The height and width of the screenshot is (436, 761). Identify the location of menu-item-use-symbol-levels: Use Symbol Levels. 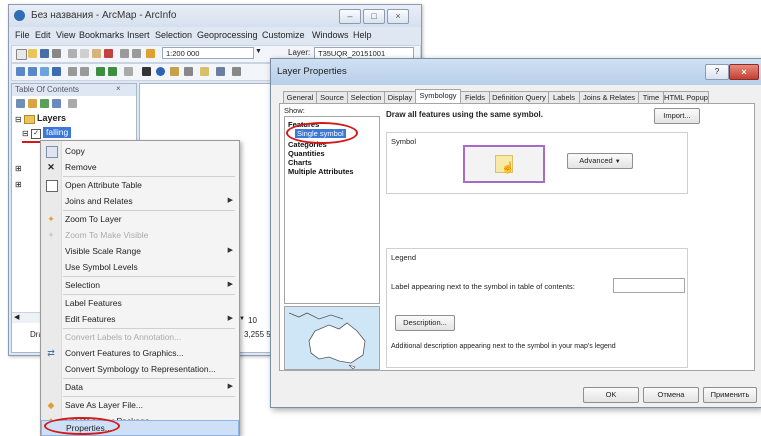
(140, 267).